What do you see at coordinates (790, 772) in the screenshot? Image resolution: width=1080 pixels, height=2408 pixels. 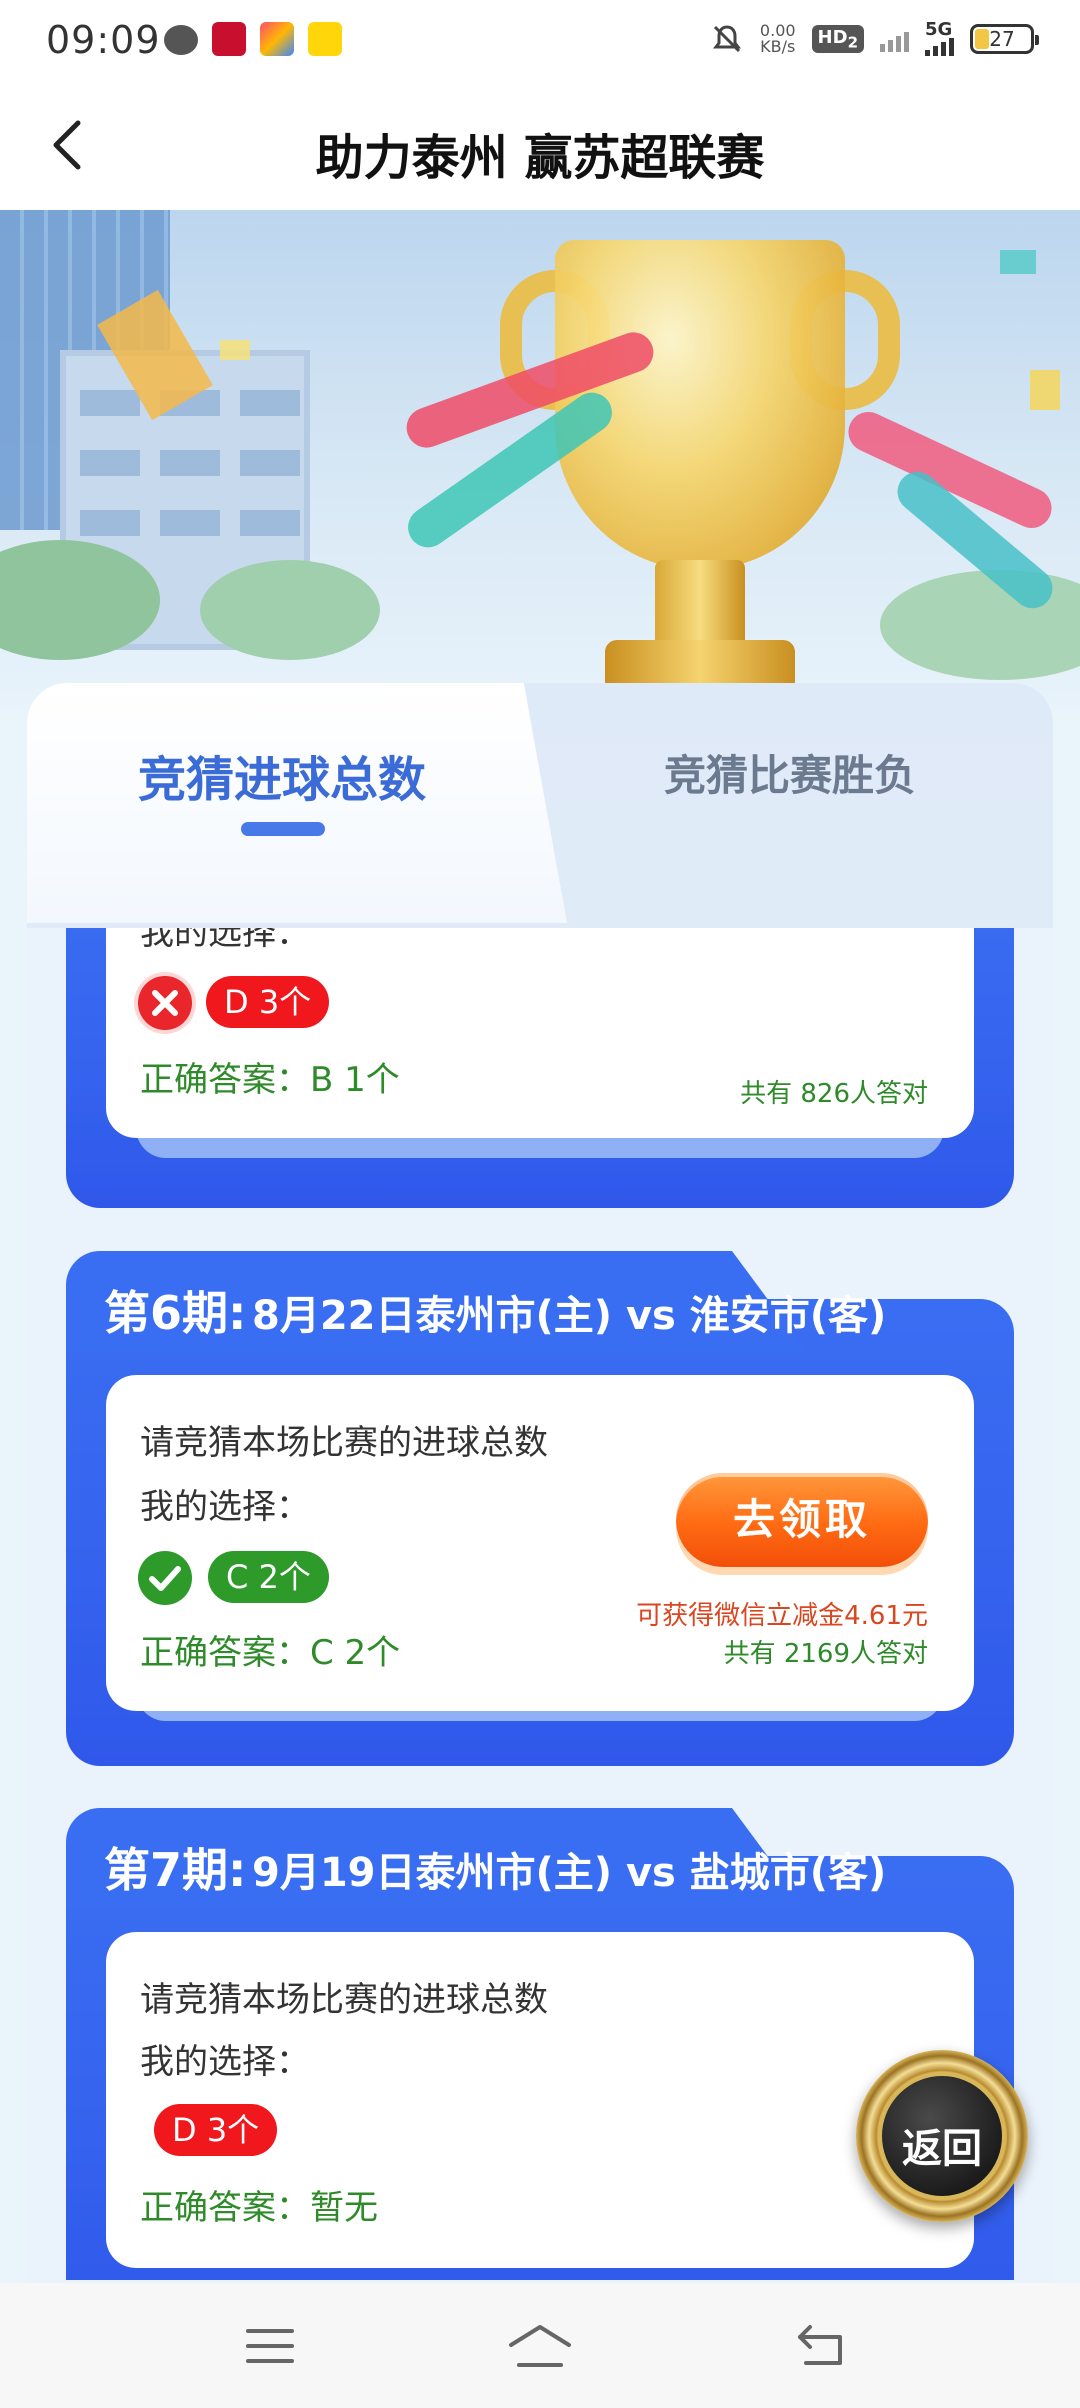 I see `tab-guess-result: 竞猜比赛胜负` at bounding box center [790, 772].